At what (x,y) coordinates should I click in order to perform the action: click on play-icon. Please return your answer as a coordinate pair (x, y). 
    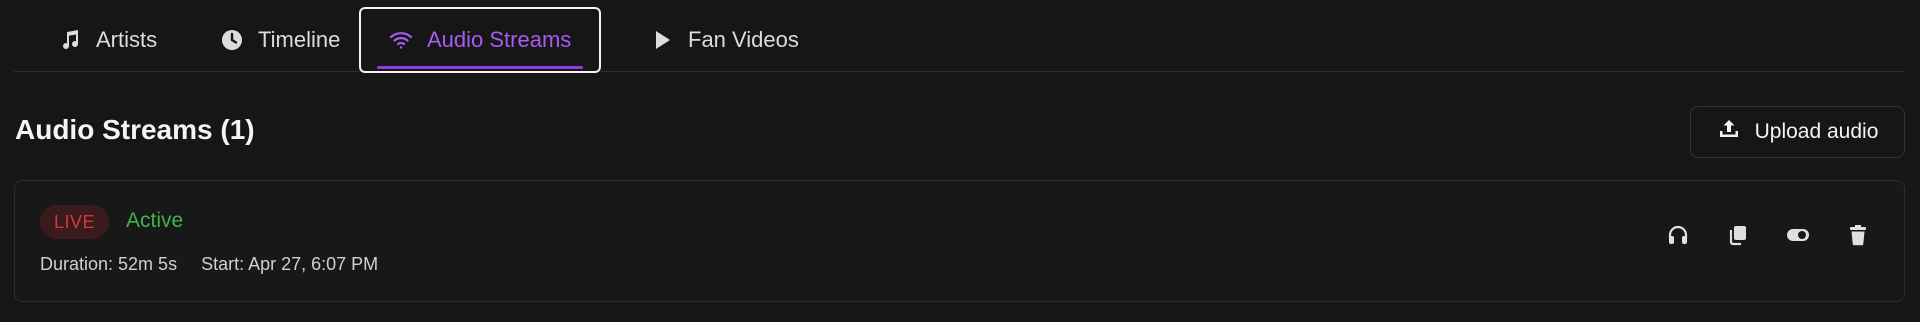
    Looking at the image, I should click on (662, 40).